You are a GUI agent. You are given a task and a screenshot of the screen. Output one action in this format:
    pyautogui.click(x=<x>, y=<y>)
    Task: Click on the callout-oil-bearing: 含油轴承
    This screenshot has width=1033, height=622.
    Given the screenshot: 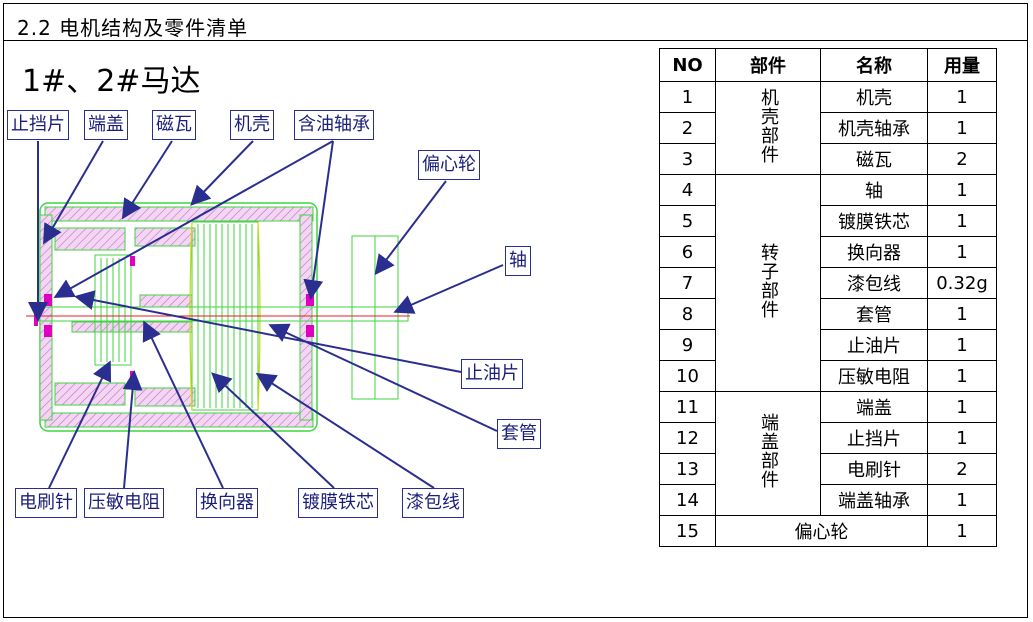 What is the action you would take?
    pyautogui.click(x=334, y=125)
    